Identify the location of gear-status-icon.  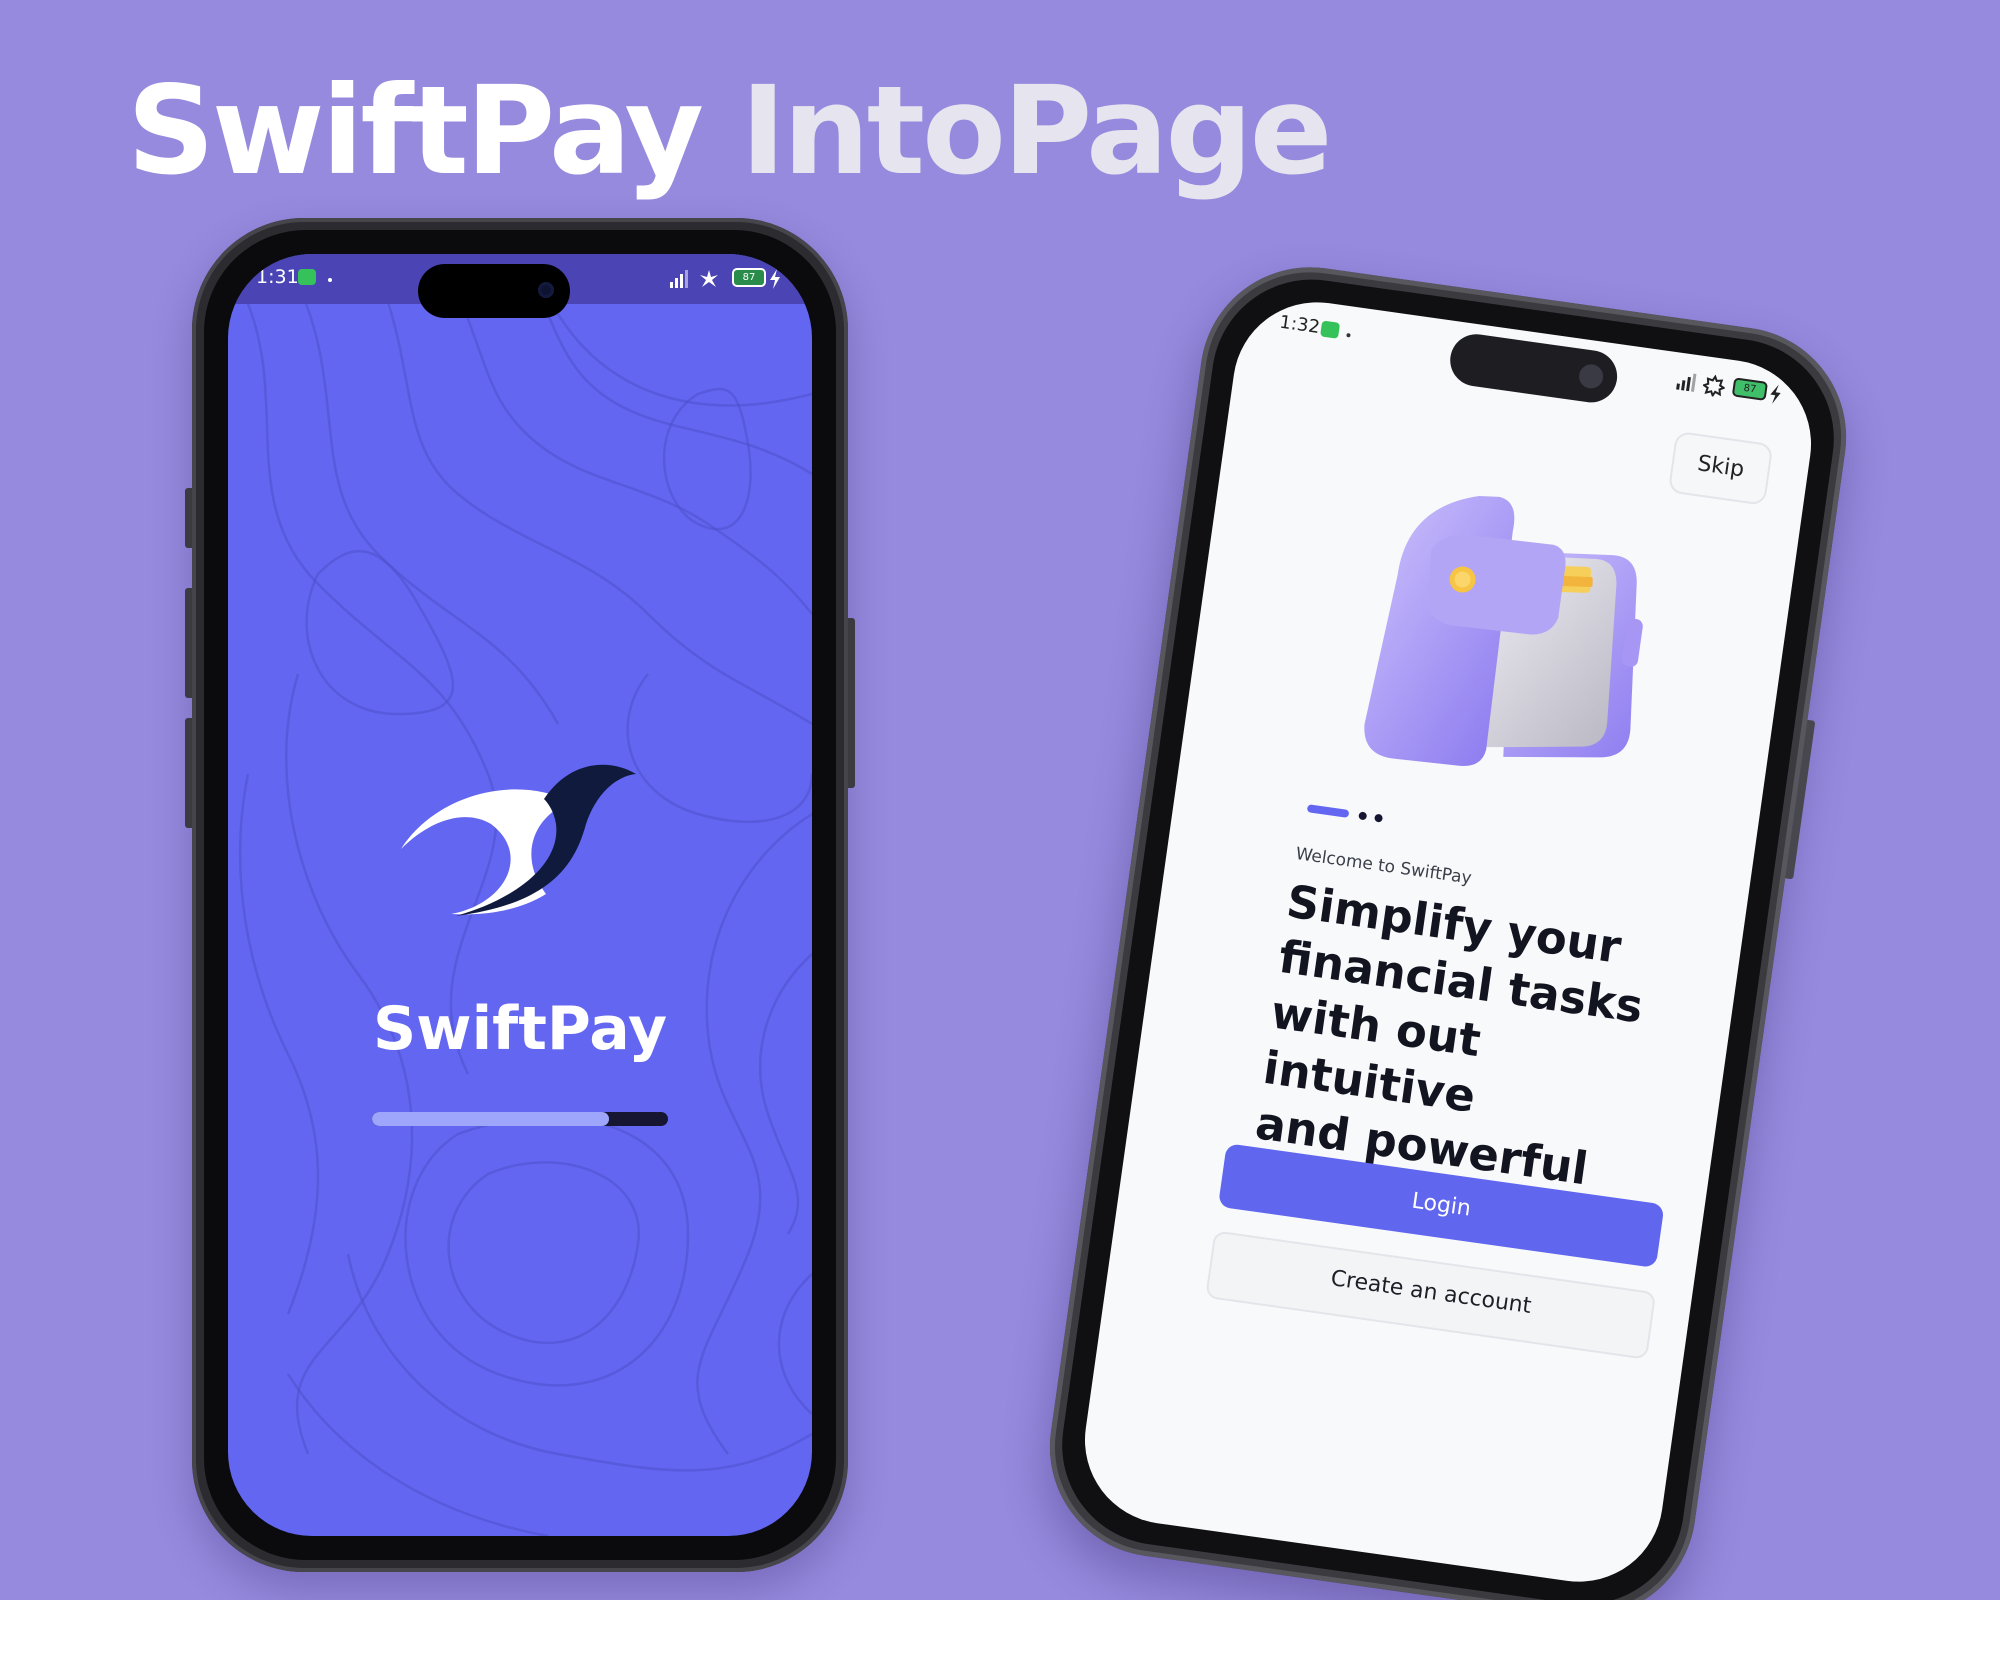
(1714, 386).